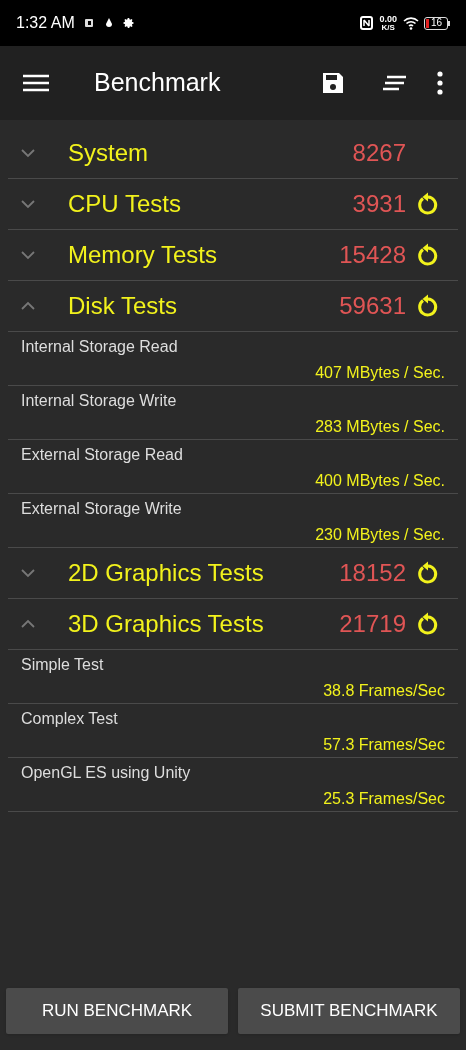 The width and height of the screenshot is (466, 1050). I want to click on network-unit: K/S, so click(388, 27).